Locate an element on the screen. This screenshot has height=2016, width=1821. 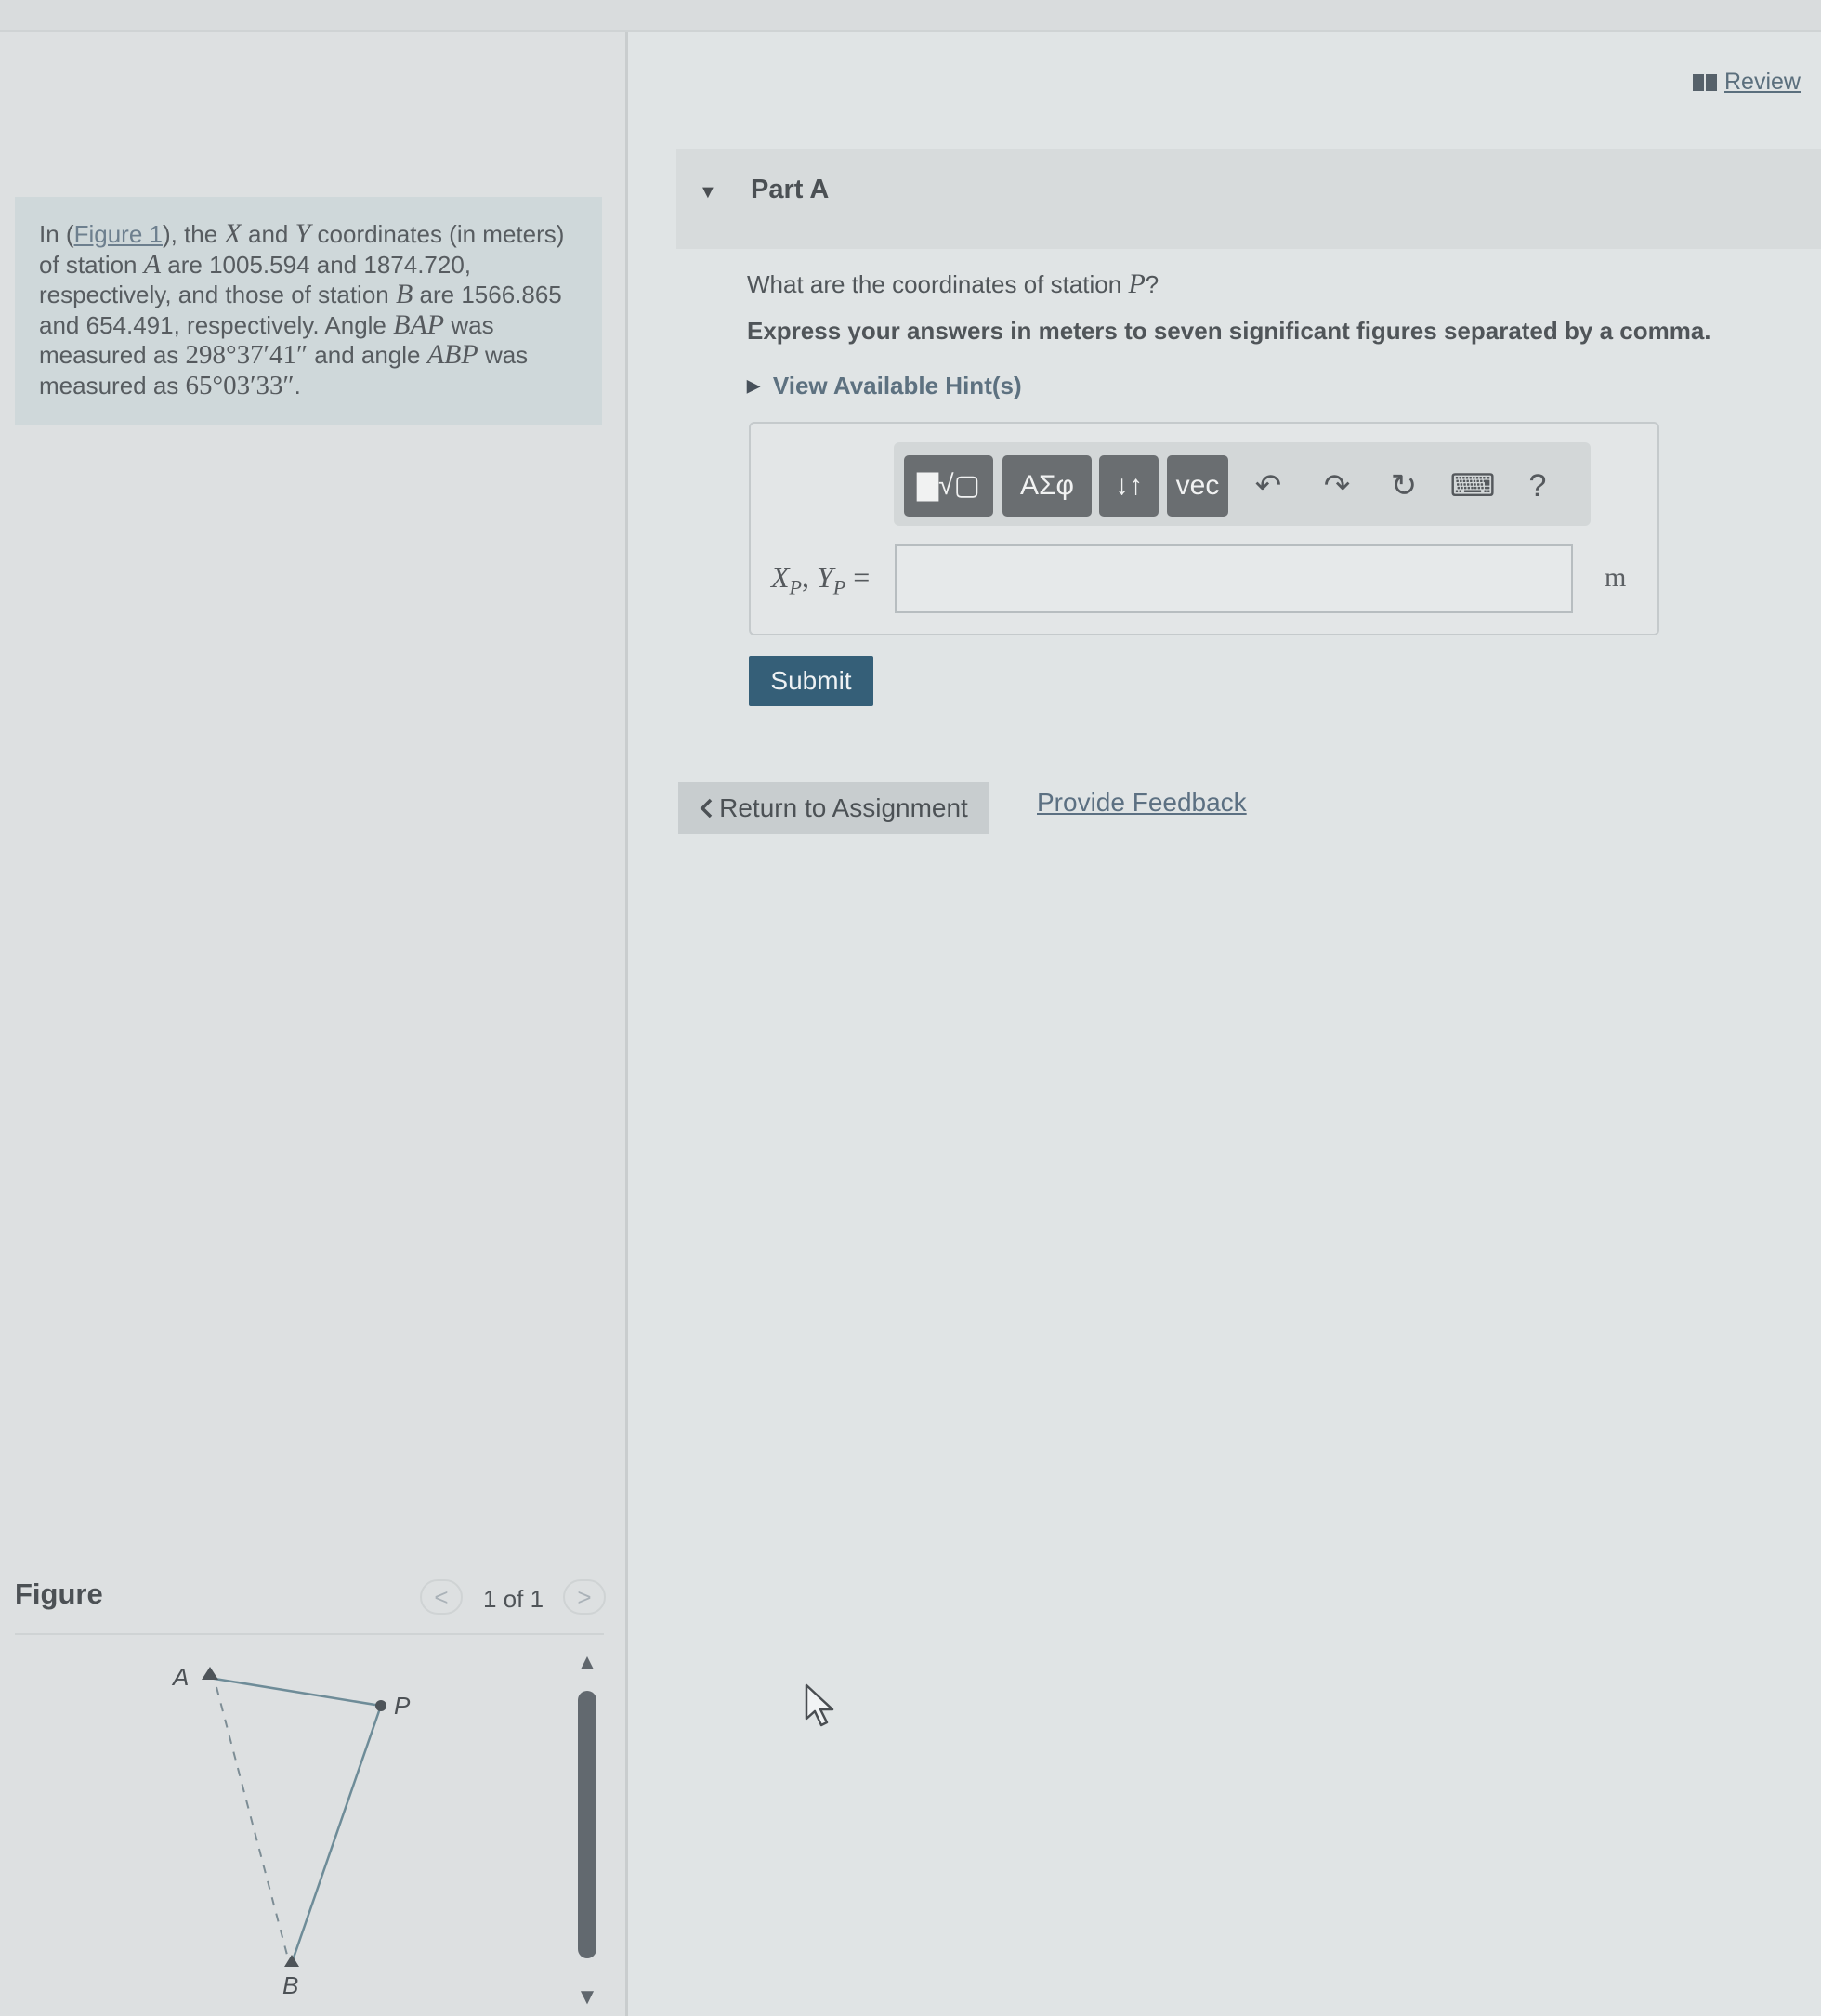
answer-variable-label: XP, YP = is located at coordinates (821, 579).